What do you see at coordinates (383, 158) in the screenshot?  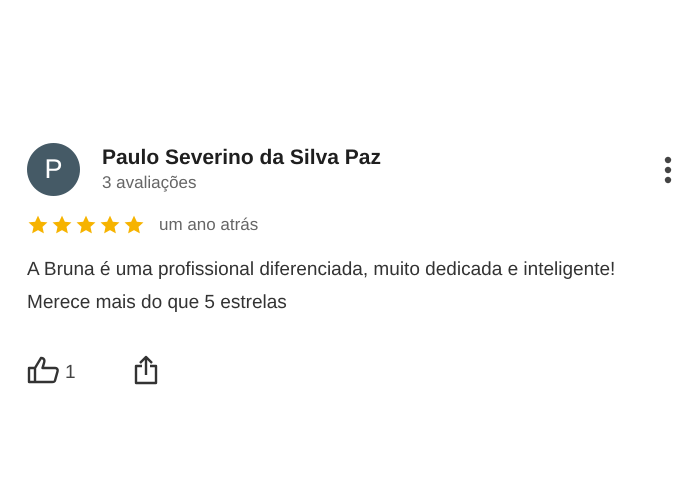 I see `author-name: Paulo Severino da Silva Paz` at bounding box center [383, 158].